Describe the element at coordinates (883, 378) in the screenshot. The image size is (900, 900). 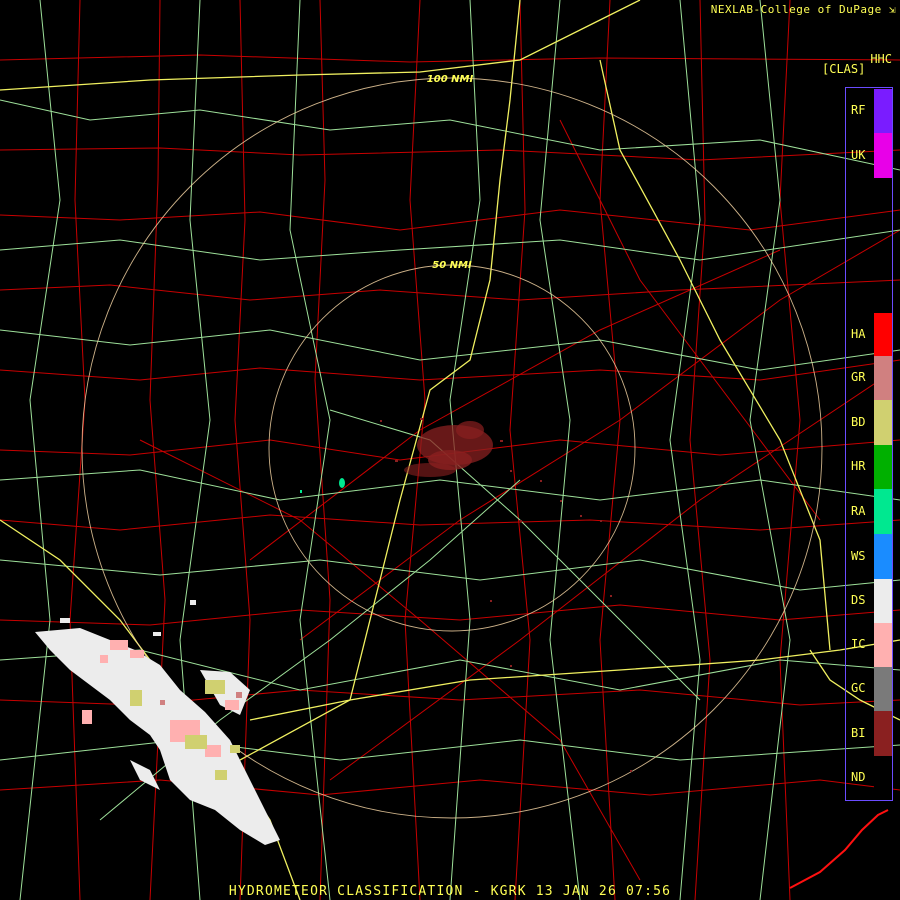
I see `legend-swatch-gr` at that location.